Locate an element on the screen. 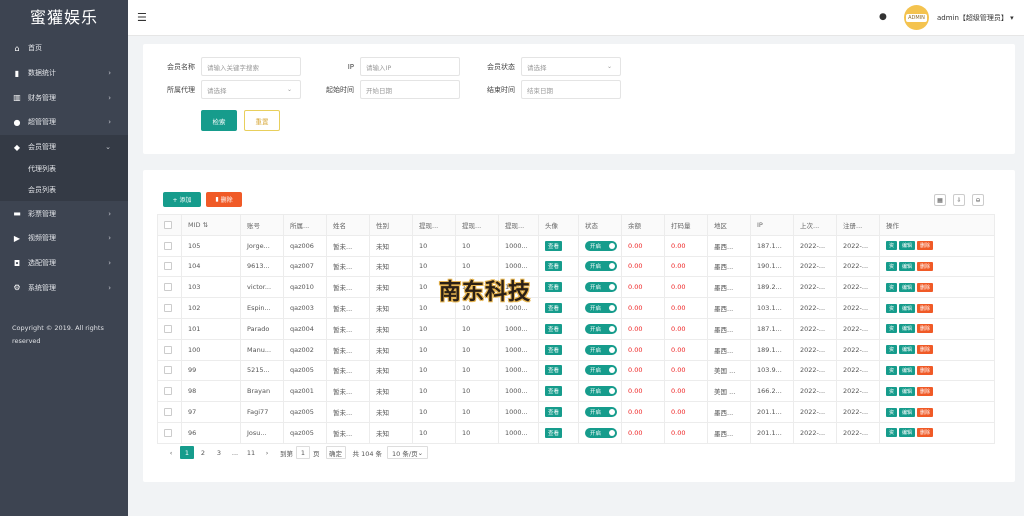  end-date-input: 结束日期 is located at coordinates (571, 89).